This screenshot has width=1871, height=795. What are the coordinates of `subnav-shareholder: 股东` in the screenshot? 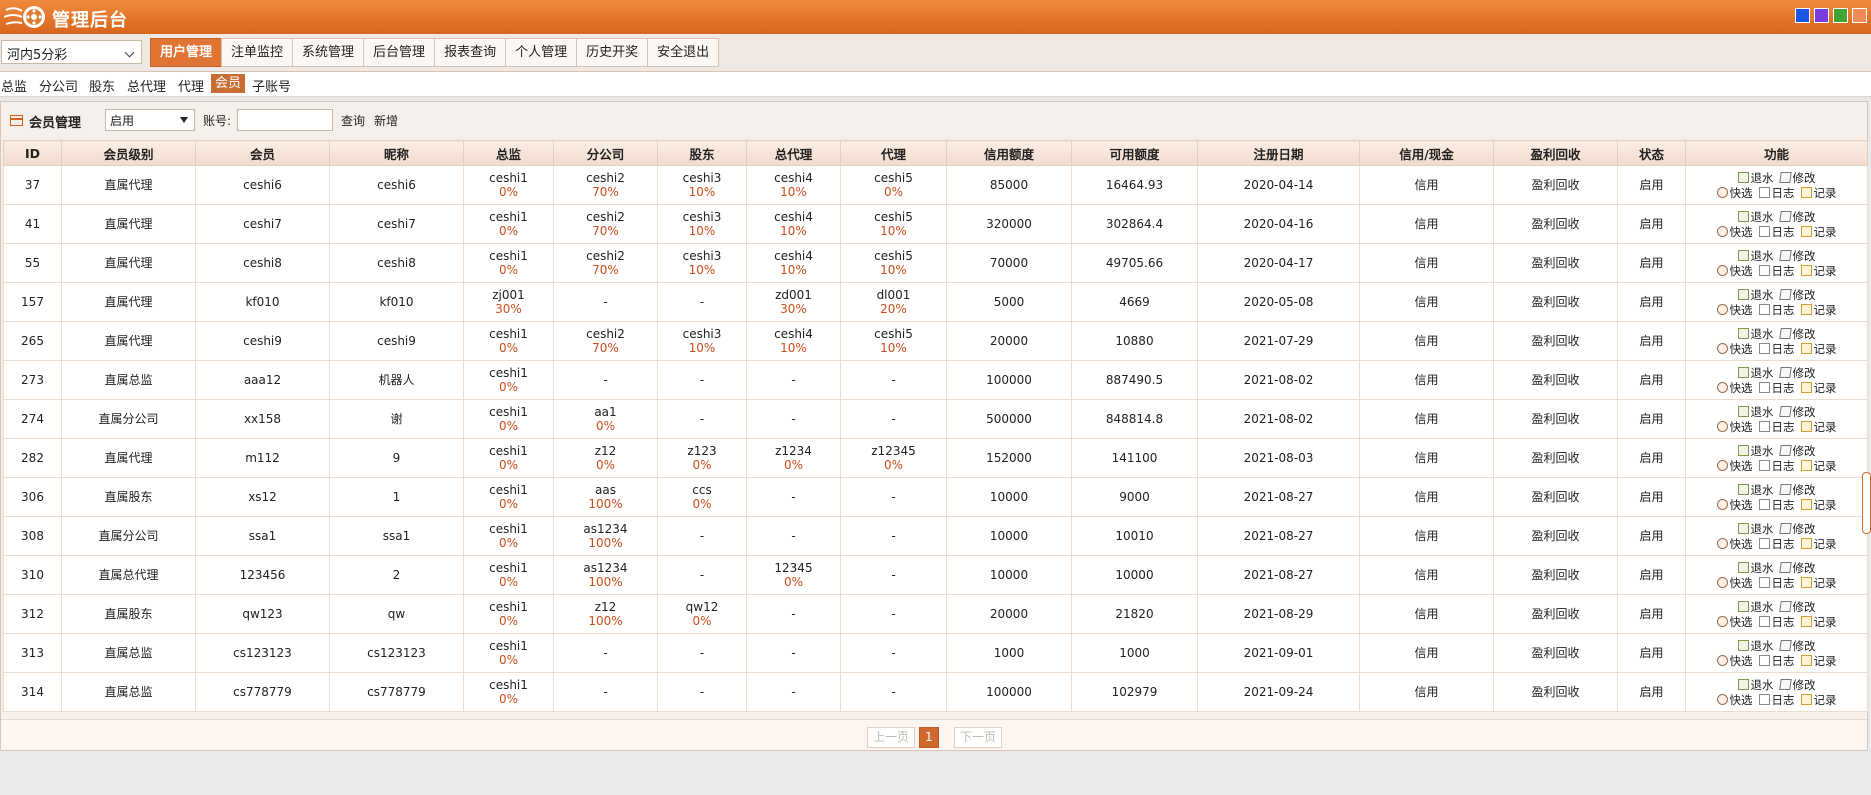 It's located at (102, 85).